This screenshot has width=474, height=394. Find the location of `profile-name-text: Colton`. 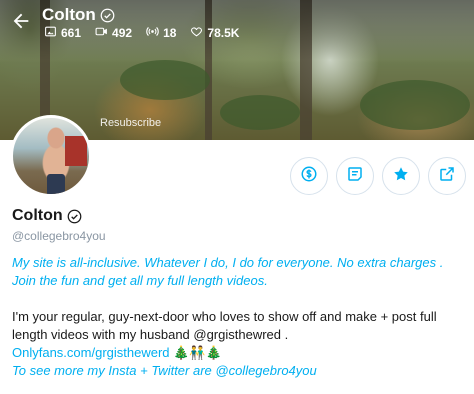

profile-name-text: Colton is located at coordinates (37, 215).